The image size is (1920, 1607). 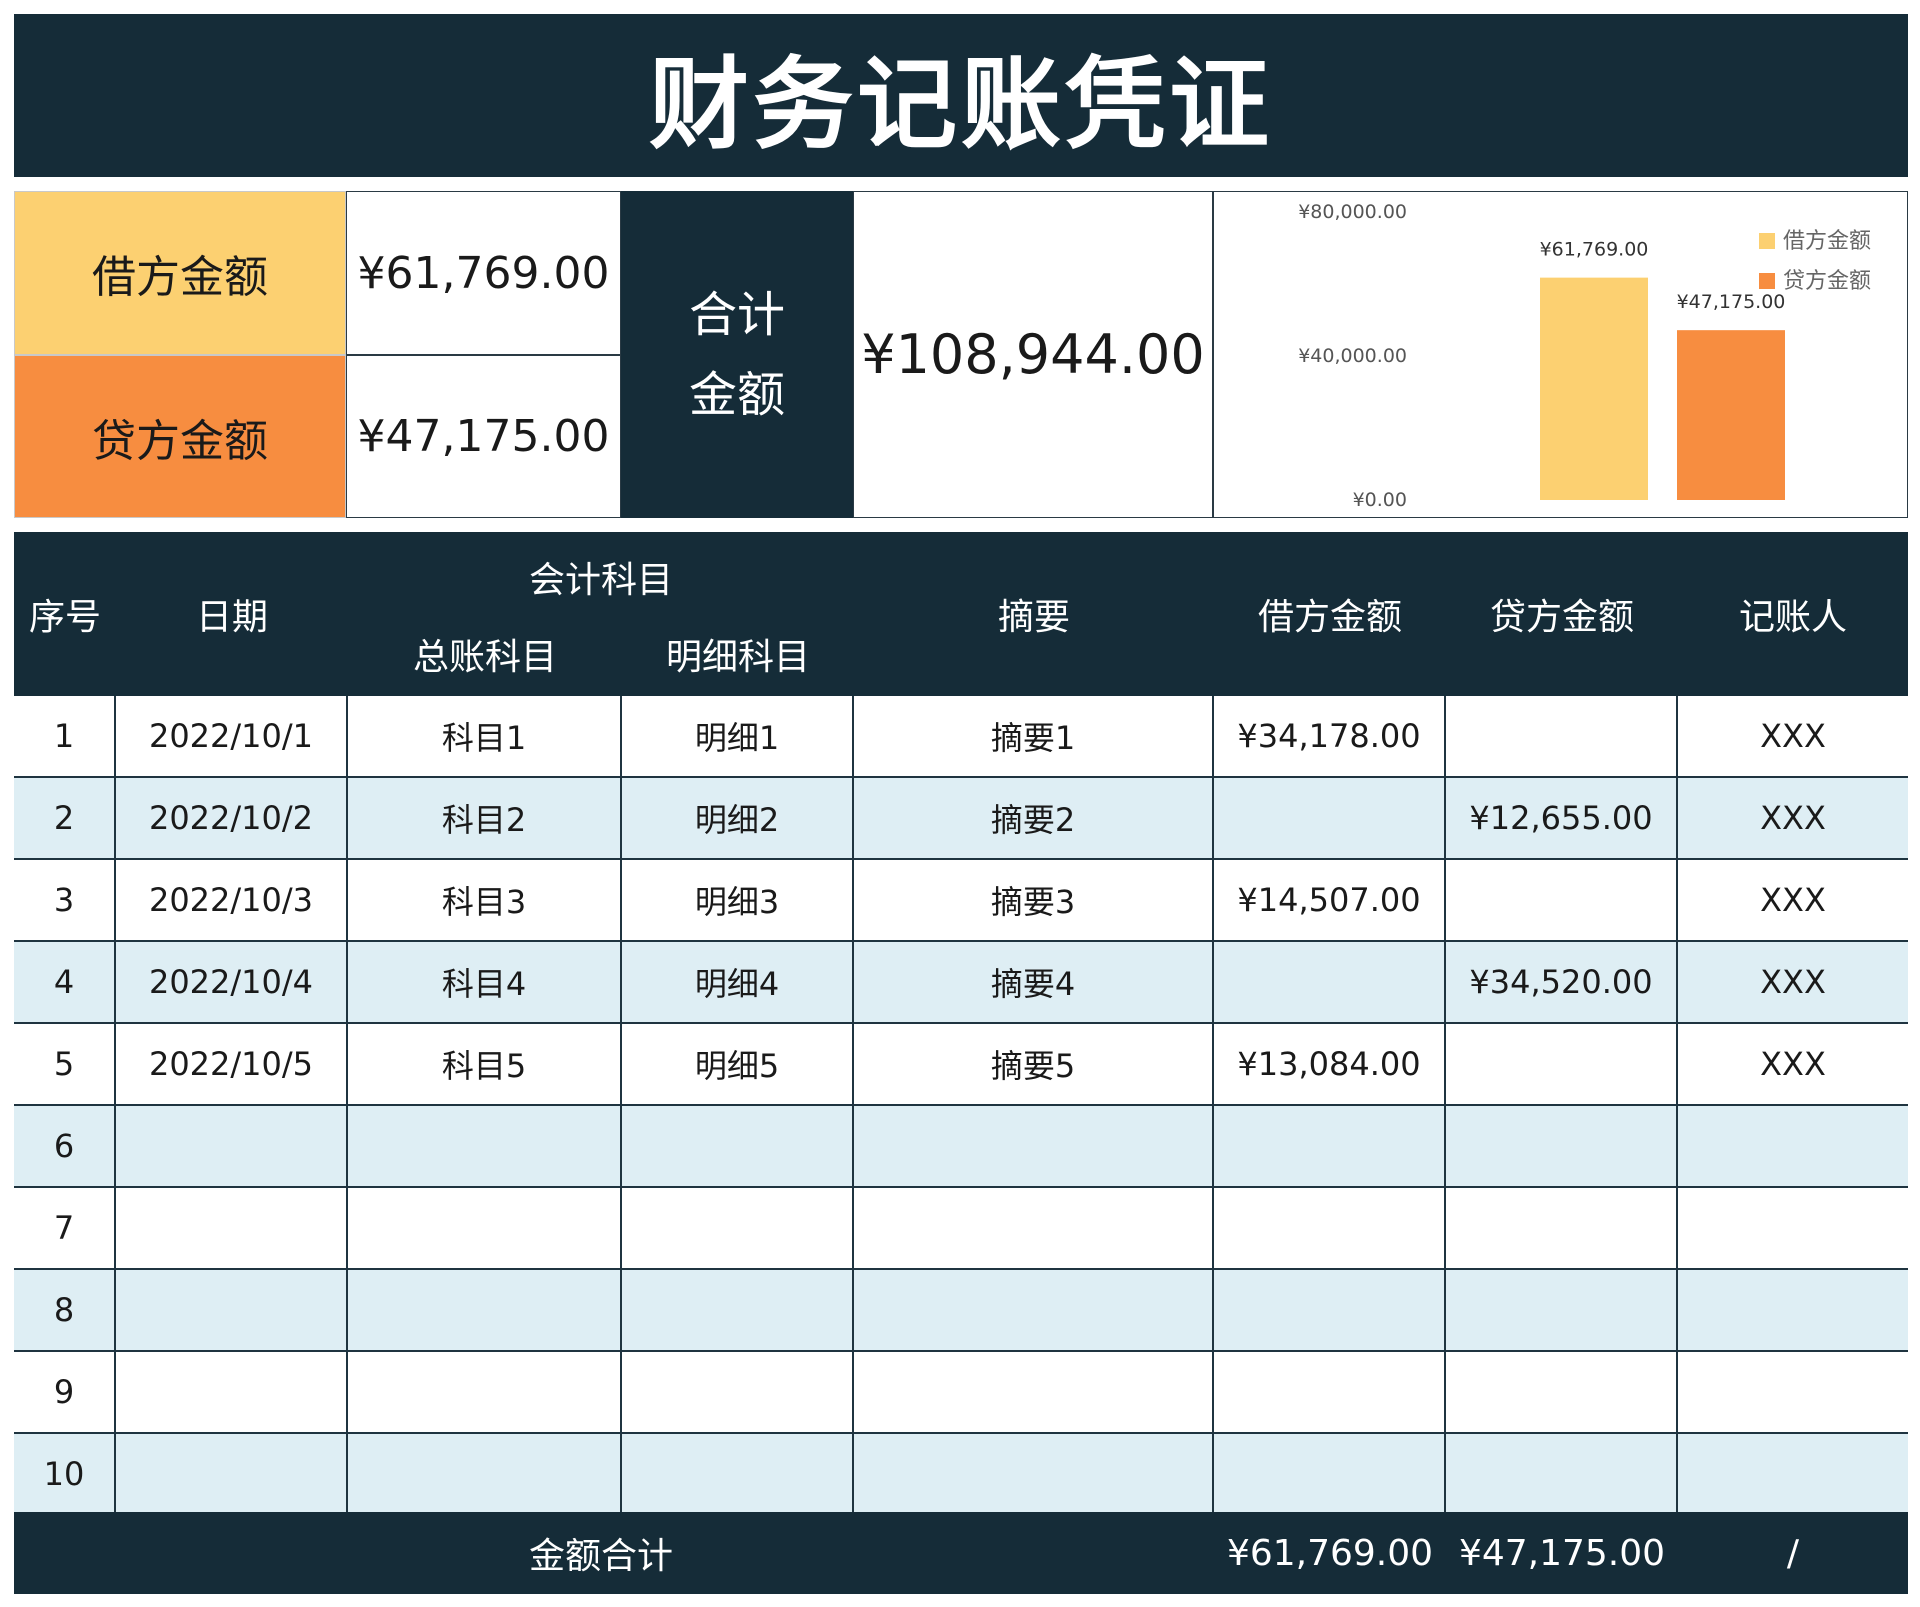 What do you see at coordinates (485, 1146) in the screenshot?
I see `cell-general-account` at bounding box center [485, 1146].